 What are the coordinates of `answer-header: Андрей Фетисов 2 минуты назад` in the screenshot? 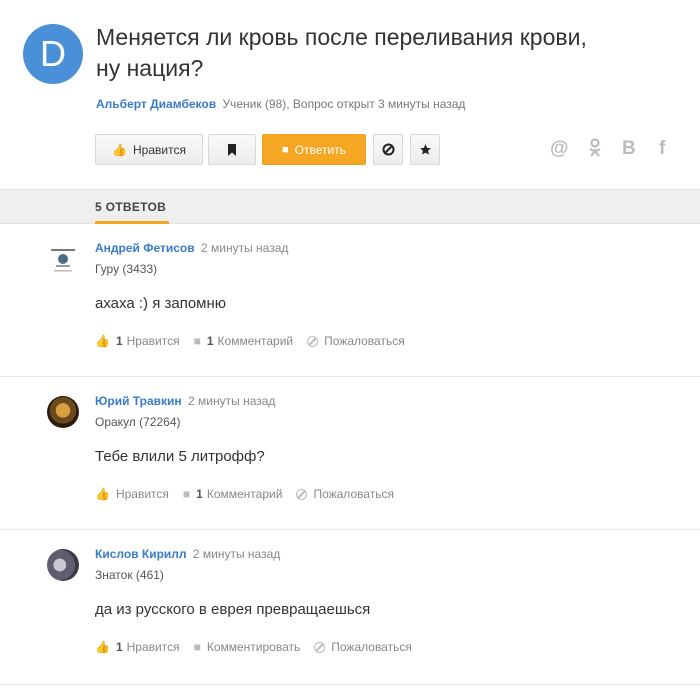 It's located at (191, 248).